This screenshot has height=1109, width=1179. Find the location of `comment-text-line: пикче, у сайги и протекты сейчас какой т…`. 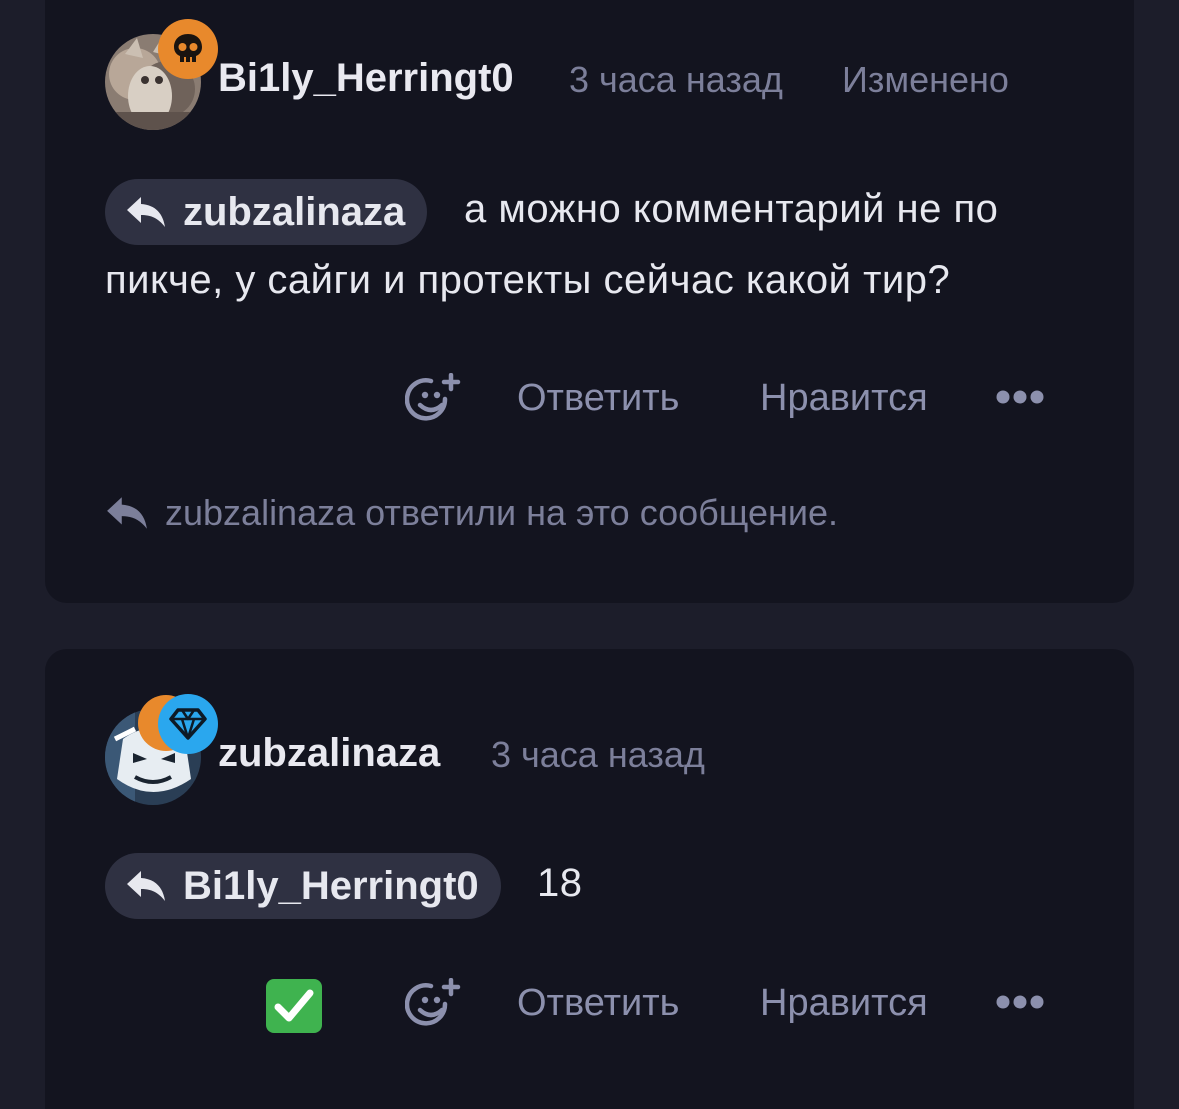

comment-text-line: пикче, у сайги и протекты сейчас какой т… is located at coordinates (528, 280).